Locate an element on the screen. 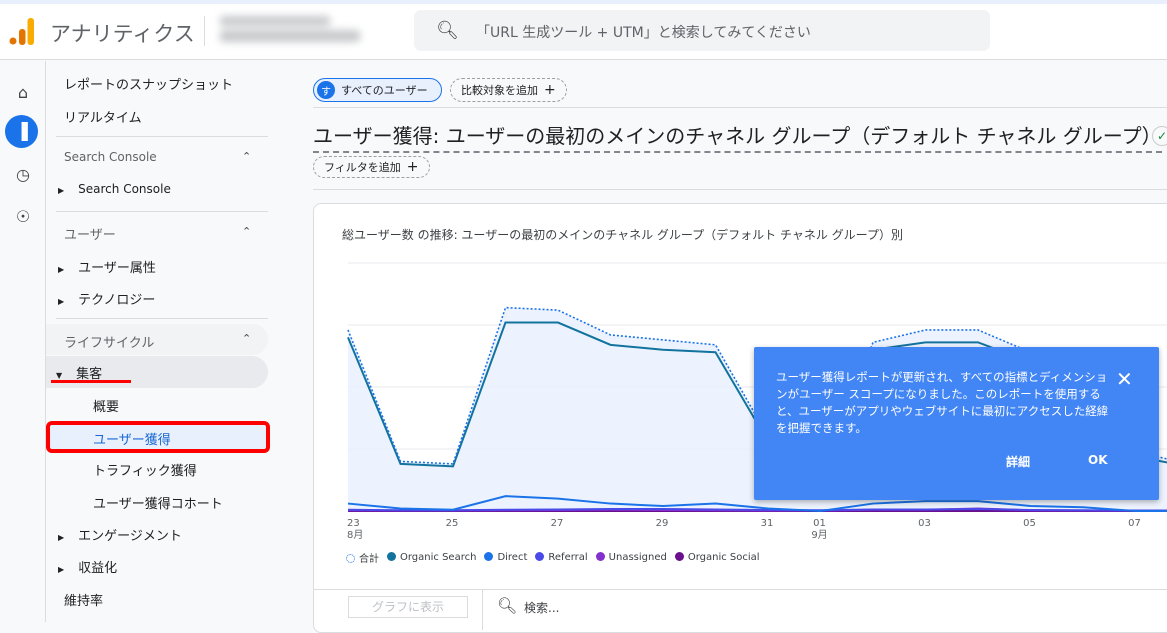  analytics-logo-icon is located at coordinates (22, 31).